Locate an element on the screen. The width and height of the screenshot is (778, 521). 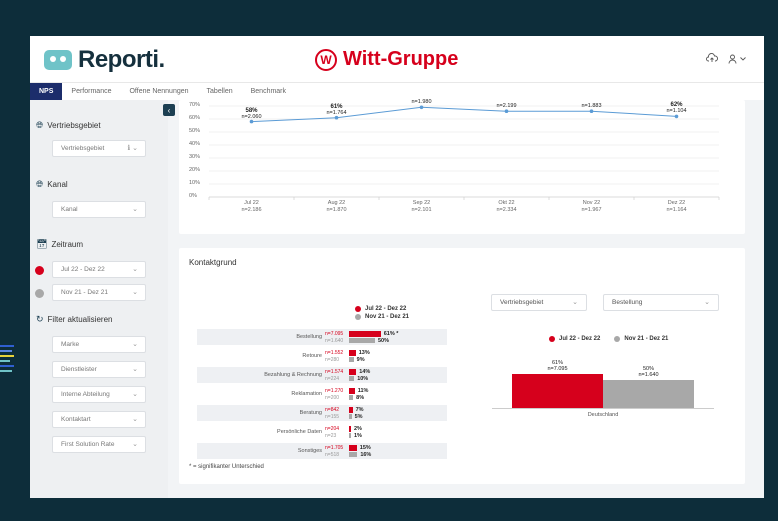
point-label: n=1.883 is located at coordinates (591, 106).